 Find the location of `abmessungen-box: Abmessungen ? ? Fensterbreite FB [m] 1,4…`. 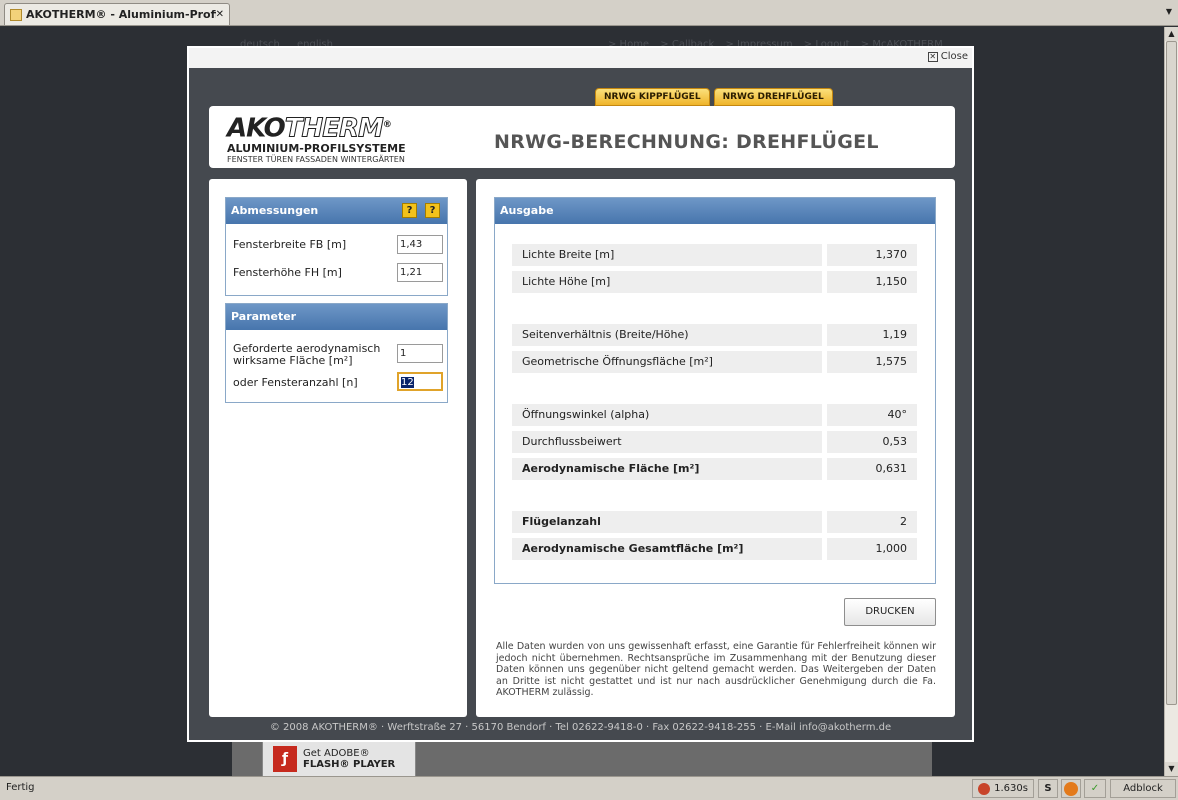

abmessungen-box: Abmessungen ? ? Fensterbreite FB [m] 1,4… is located at coordinates (336, 246).